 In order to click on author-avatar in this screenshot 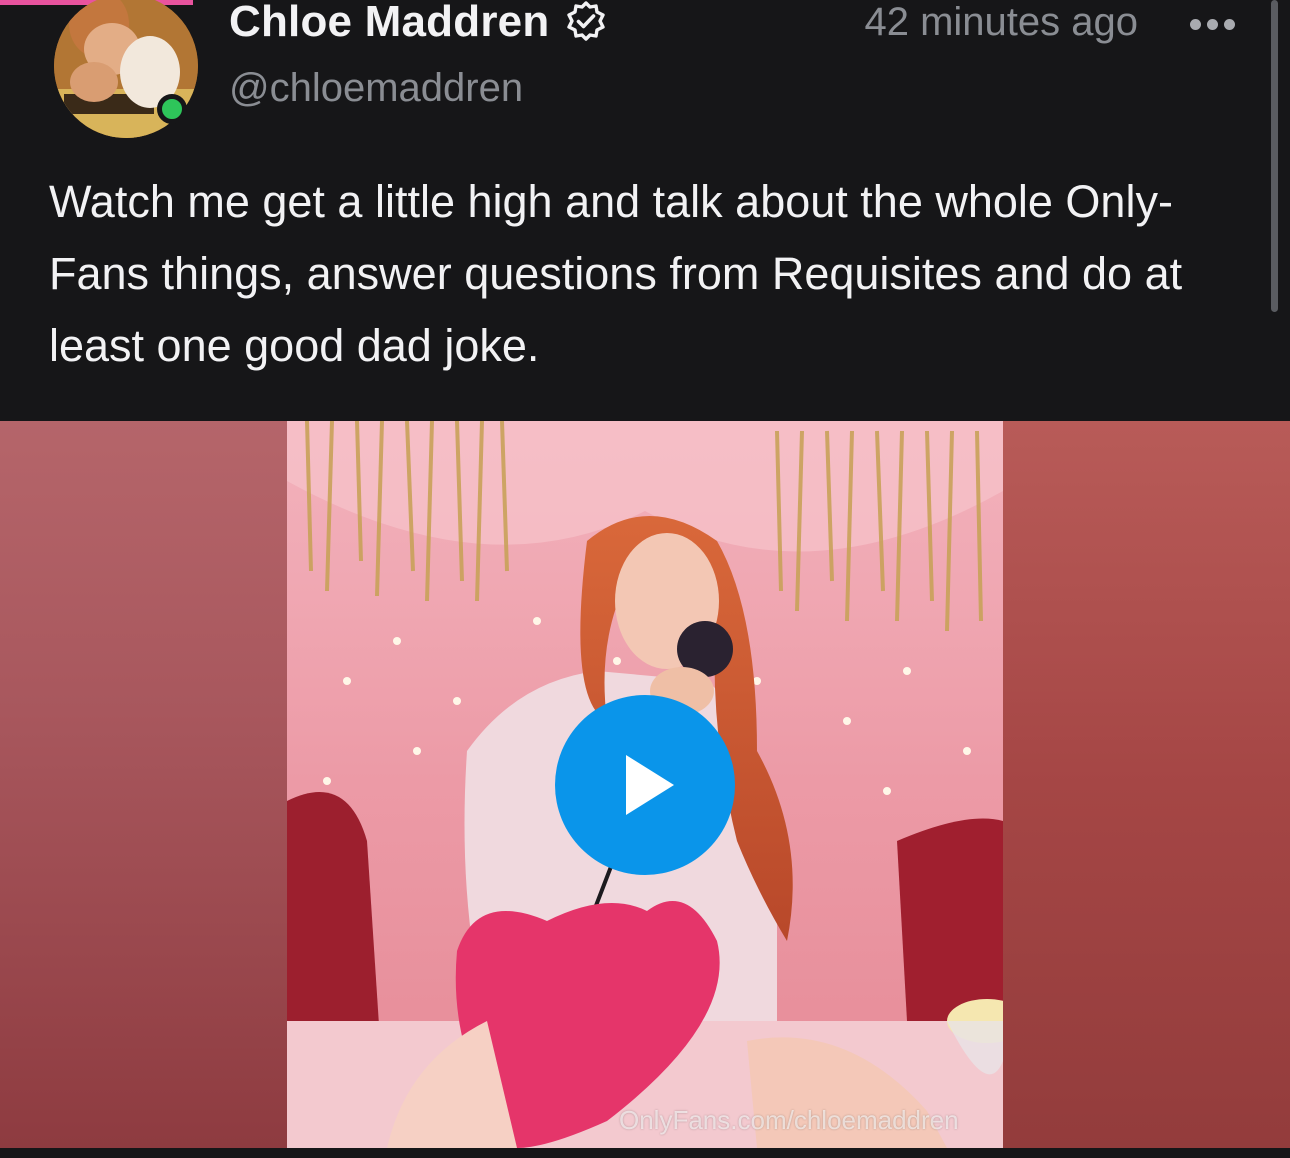, I will do `click(126, 69)`.